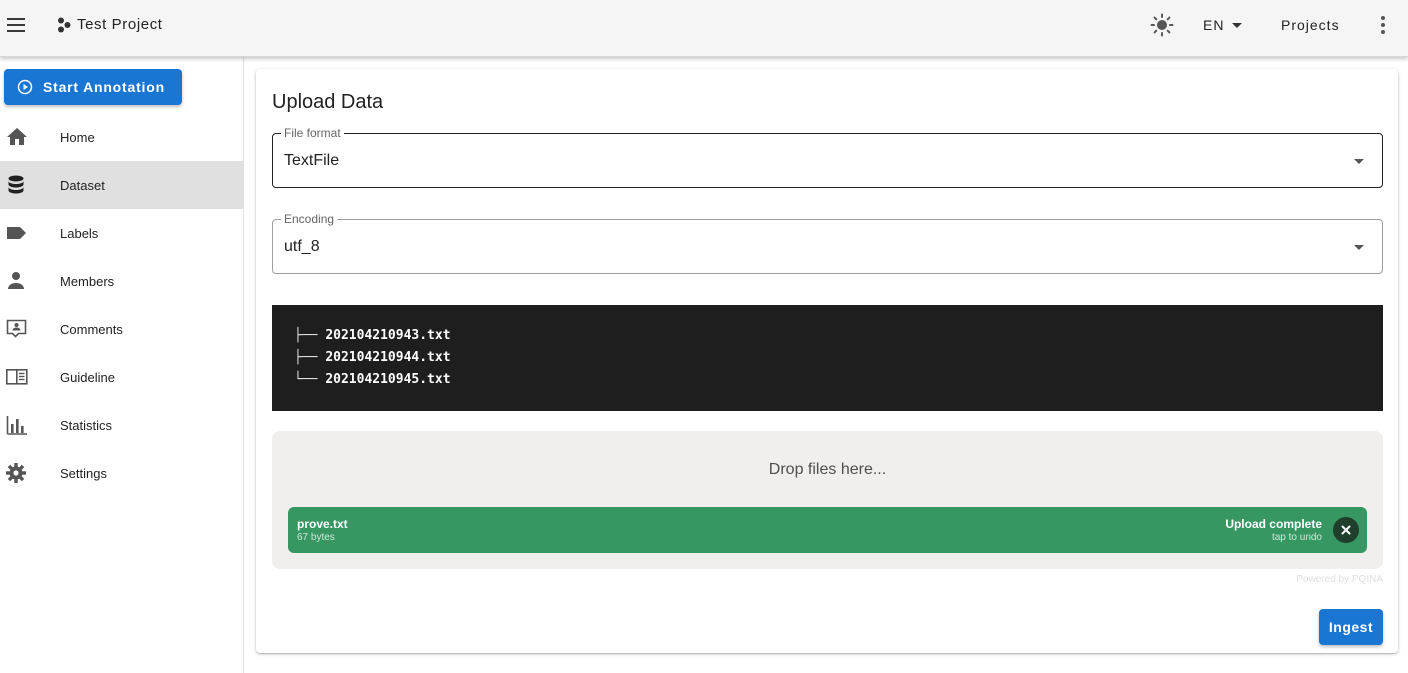 The height and width of the screenshot is (673, 1408). I want to click on sidebar-item-label: Labels, so click(79, 233).